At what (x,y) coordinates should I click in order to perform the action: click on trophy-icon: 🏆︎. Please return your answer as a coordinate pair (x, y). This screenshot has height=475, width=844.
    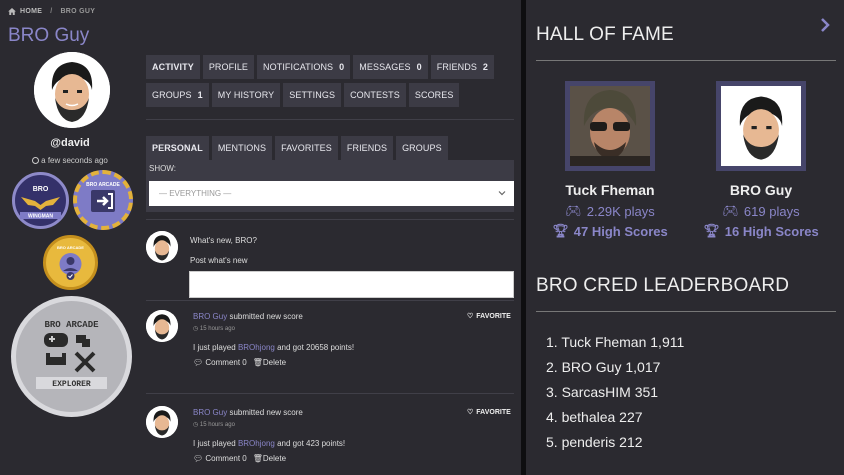
    Looking at the image, I should click on (711, 230).